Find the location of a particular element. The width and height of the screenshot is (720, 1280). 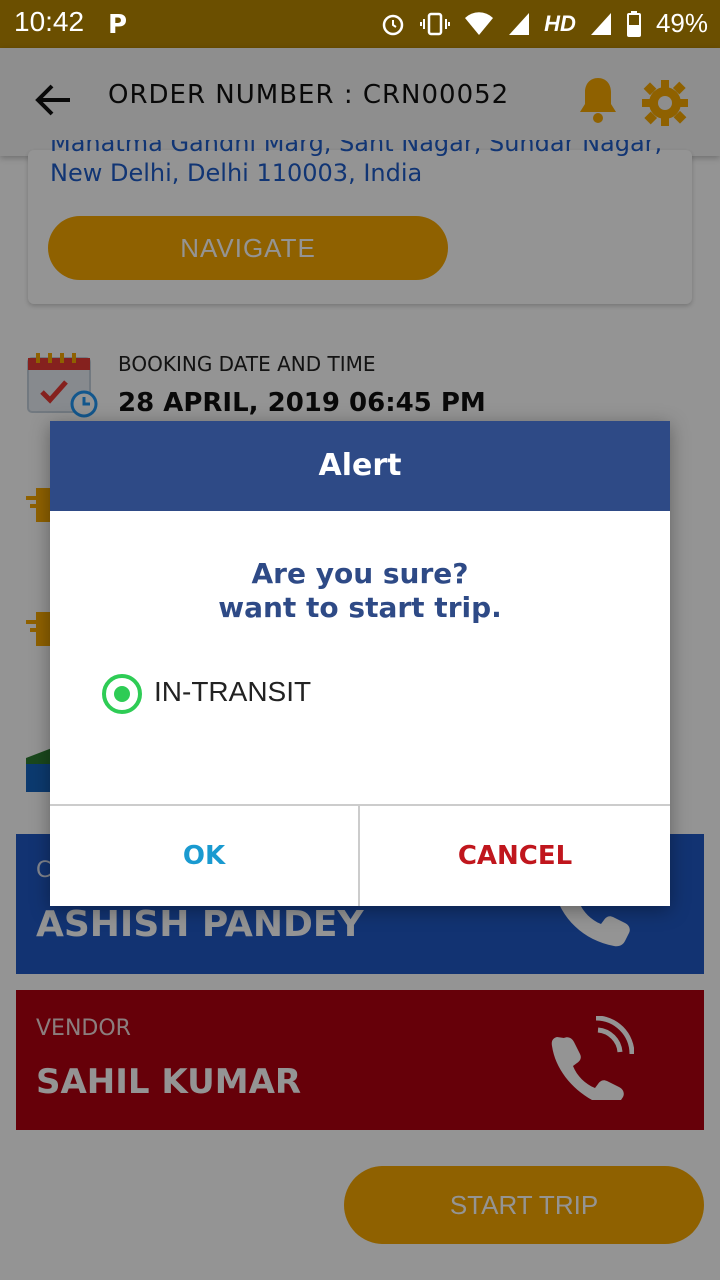

dialog-message-line1: Are you sure? is located at coordinates (360, 573).